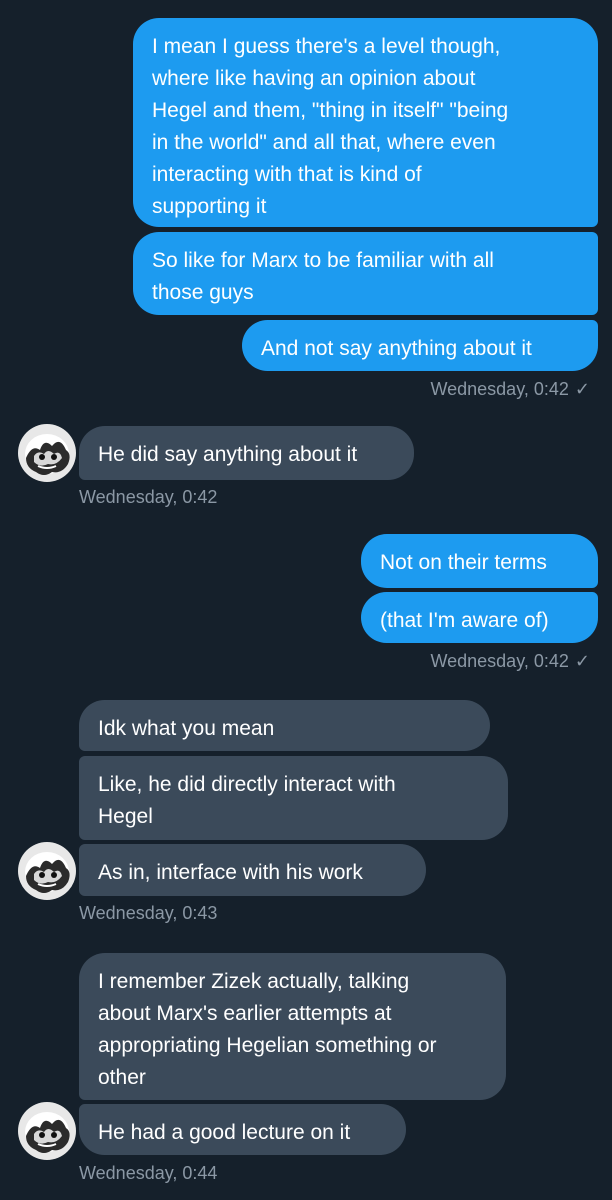  I want to click on received-message: As in, interface with his work, so click(252, 870).